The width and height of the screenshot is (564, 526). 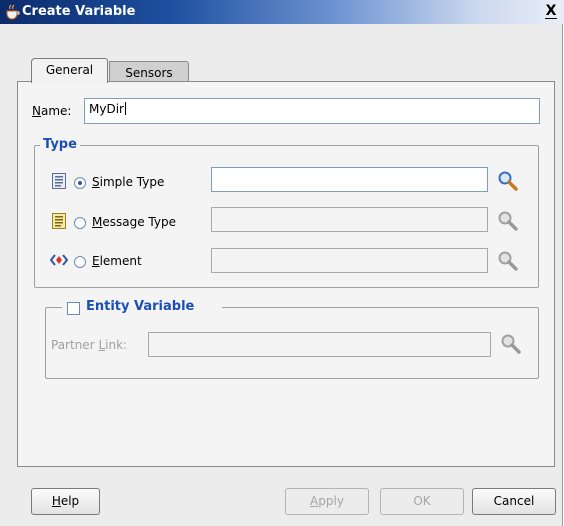 What do you see at coordinates (282, 12) in the screenshot?
I see `title-bar: Create Variable X` at bounding box center [282, 12].